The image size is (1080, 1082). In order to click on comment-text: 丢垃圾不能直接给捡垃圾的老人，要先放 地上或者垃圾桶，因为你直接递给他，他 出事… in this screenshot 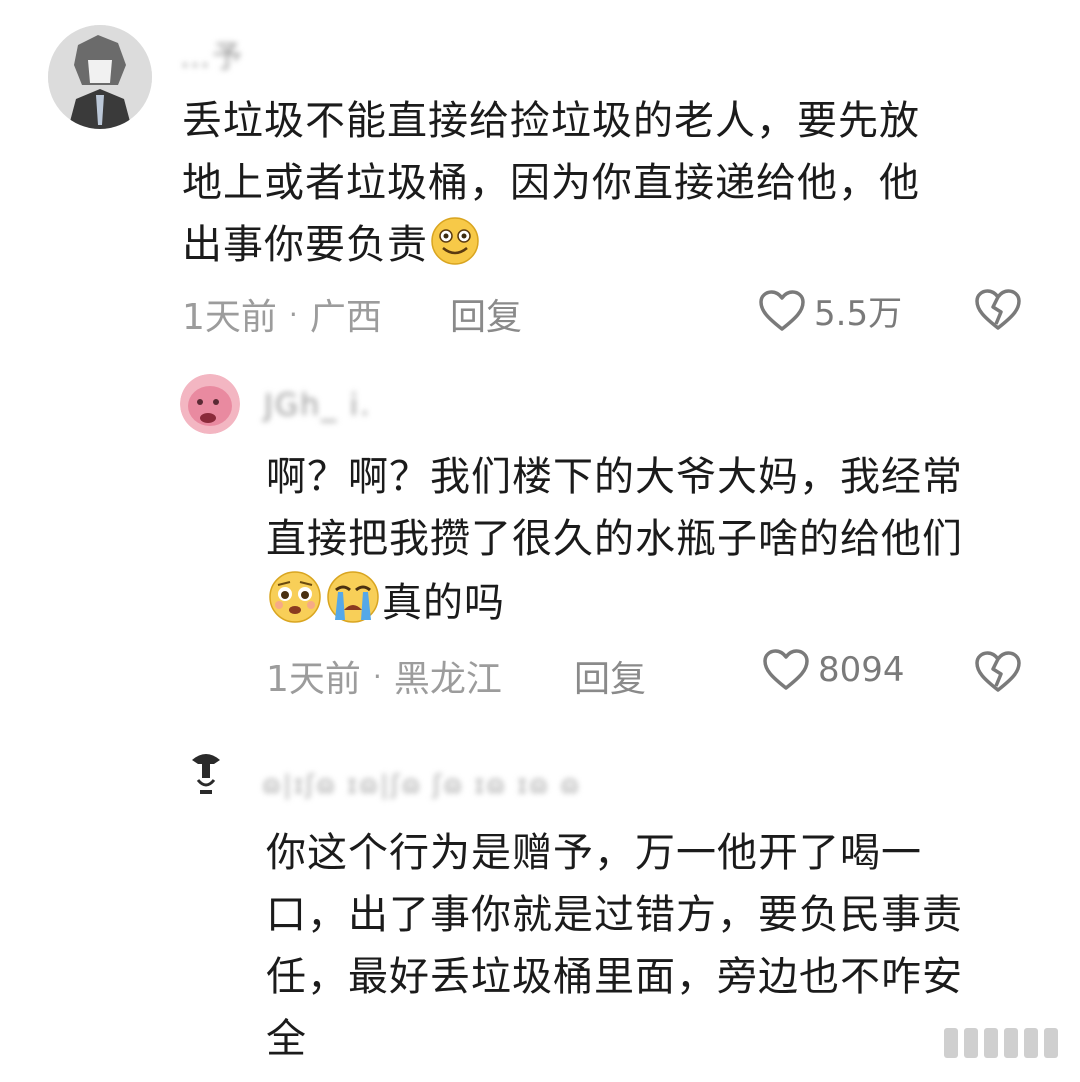, I will do `click(602, 187)`.